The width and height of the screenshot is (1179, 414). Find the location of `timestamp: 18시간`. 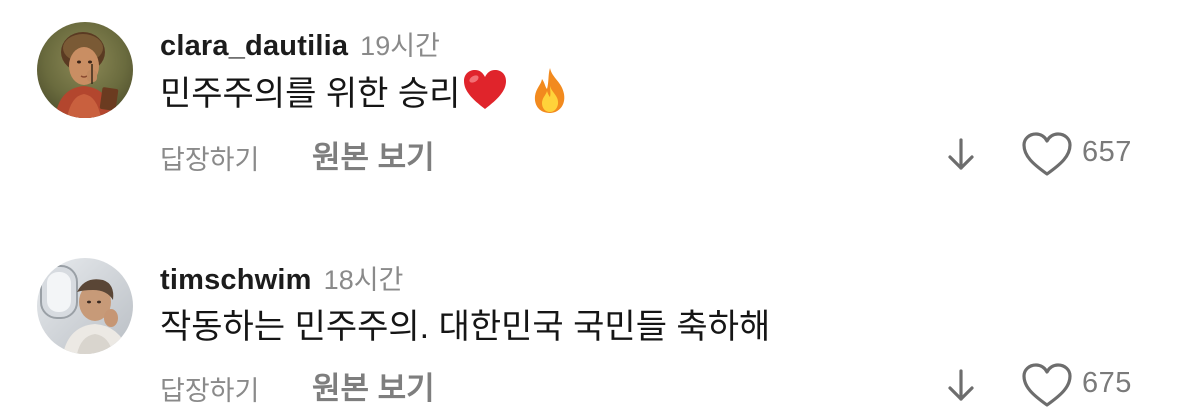

timestamp: 18시간 is located at coordinates (363, 280).